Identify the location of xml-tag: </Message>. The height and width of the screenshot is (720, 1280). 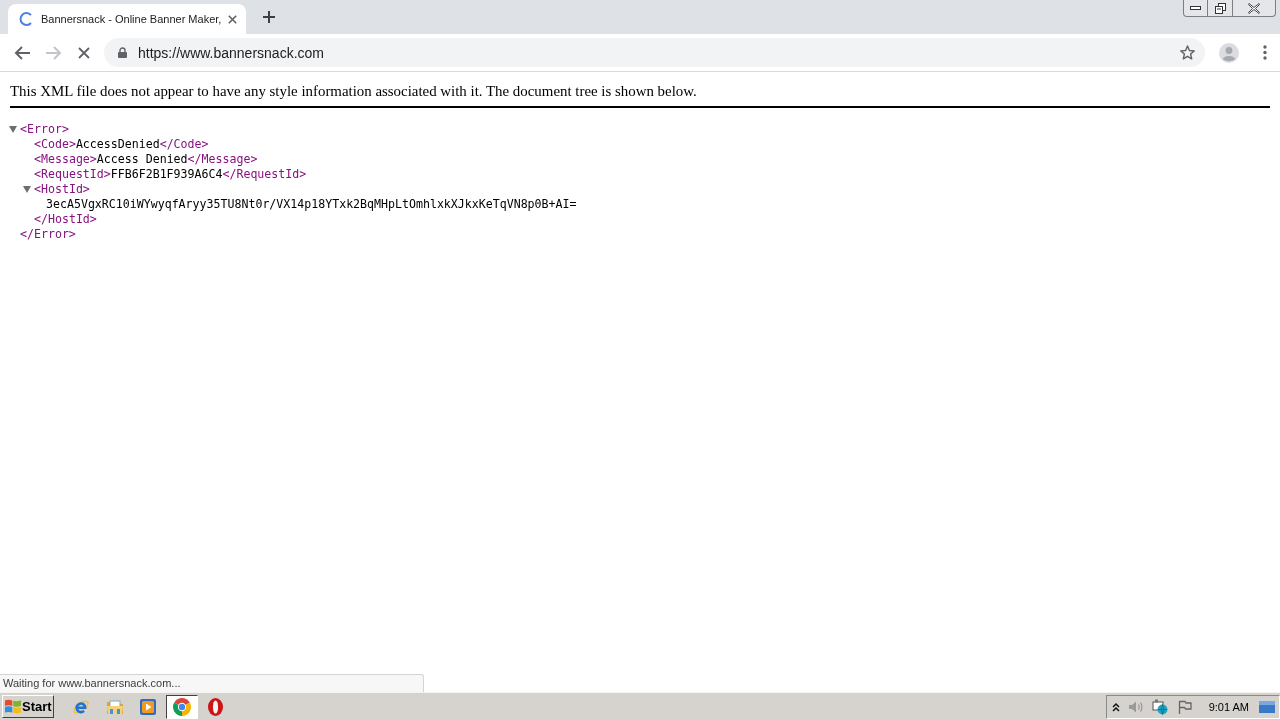
(222, 159).